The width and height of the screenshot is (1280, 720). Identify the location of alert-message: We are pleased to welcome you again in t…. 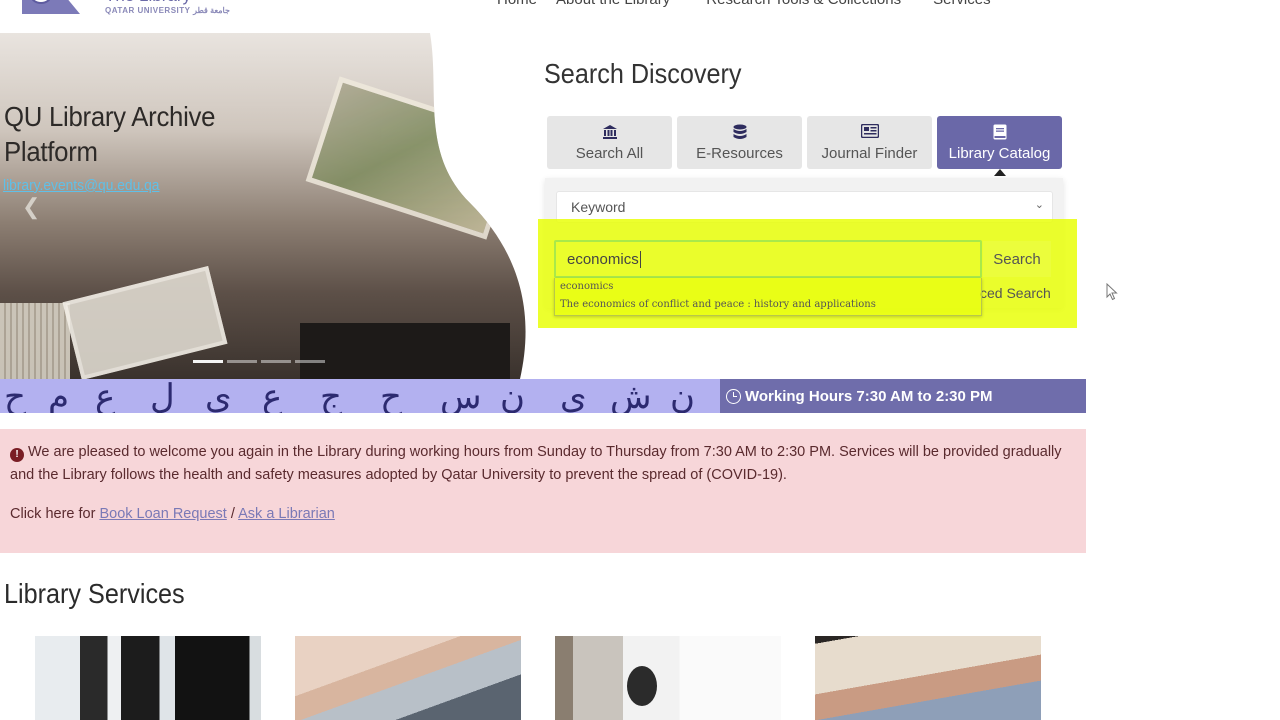
(536, 463).